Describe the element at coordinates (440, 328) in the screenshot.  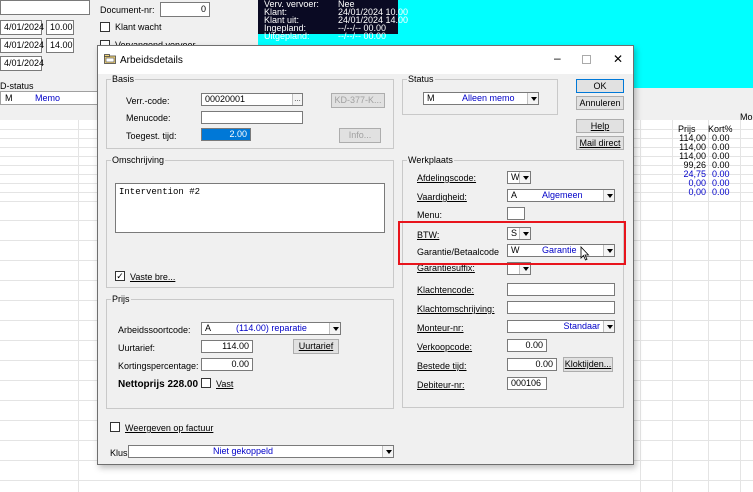
I see `monteur-nr-label: Monteur-nr:` at that location.